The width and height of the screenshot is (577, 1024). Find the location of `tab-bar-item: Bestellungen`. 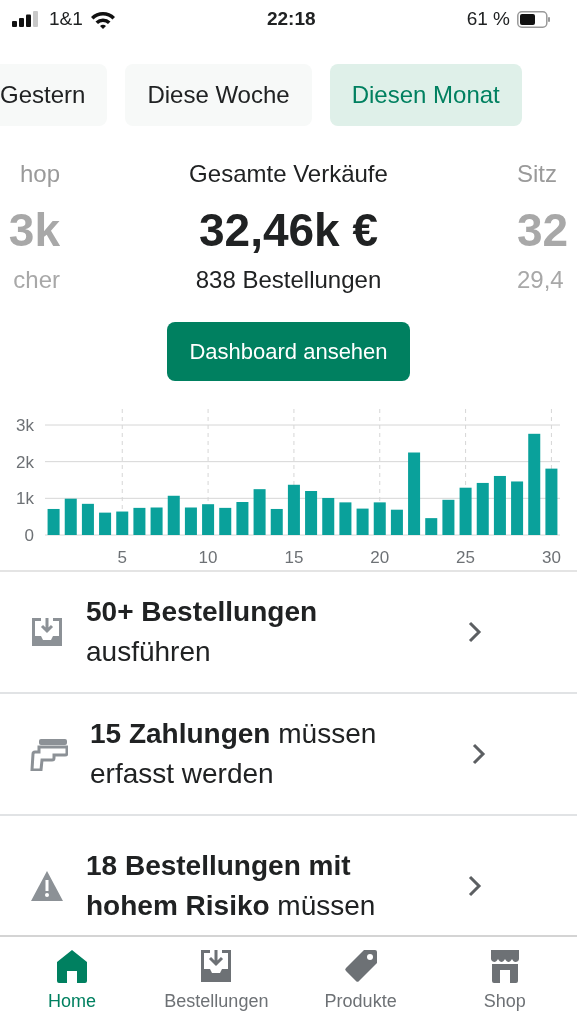

tab-bar-item: Bestellungen is located at coordinates (216, 980).